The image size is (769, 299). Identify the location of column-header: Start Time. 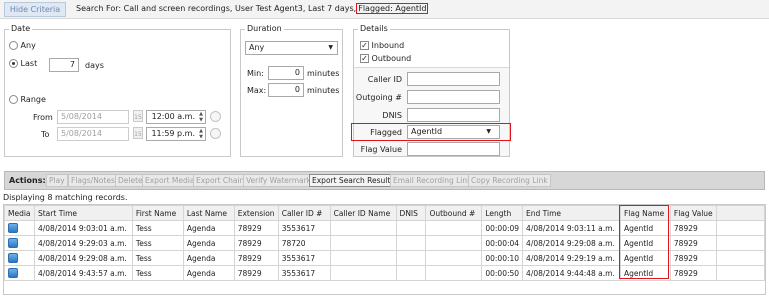
(83, 213).